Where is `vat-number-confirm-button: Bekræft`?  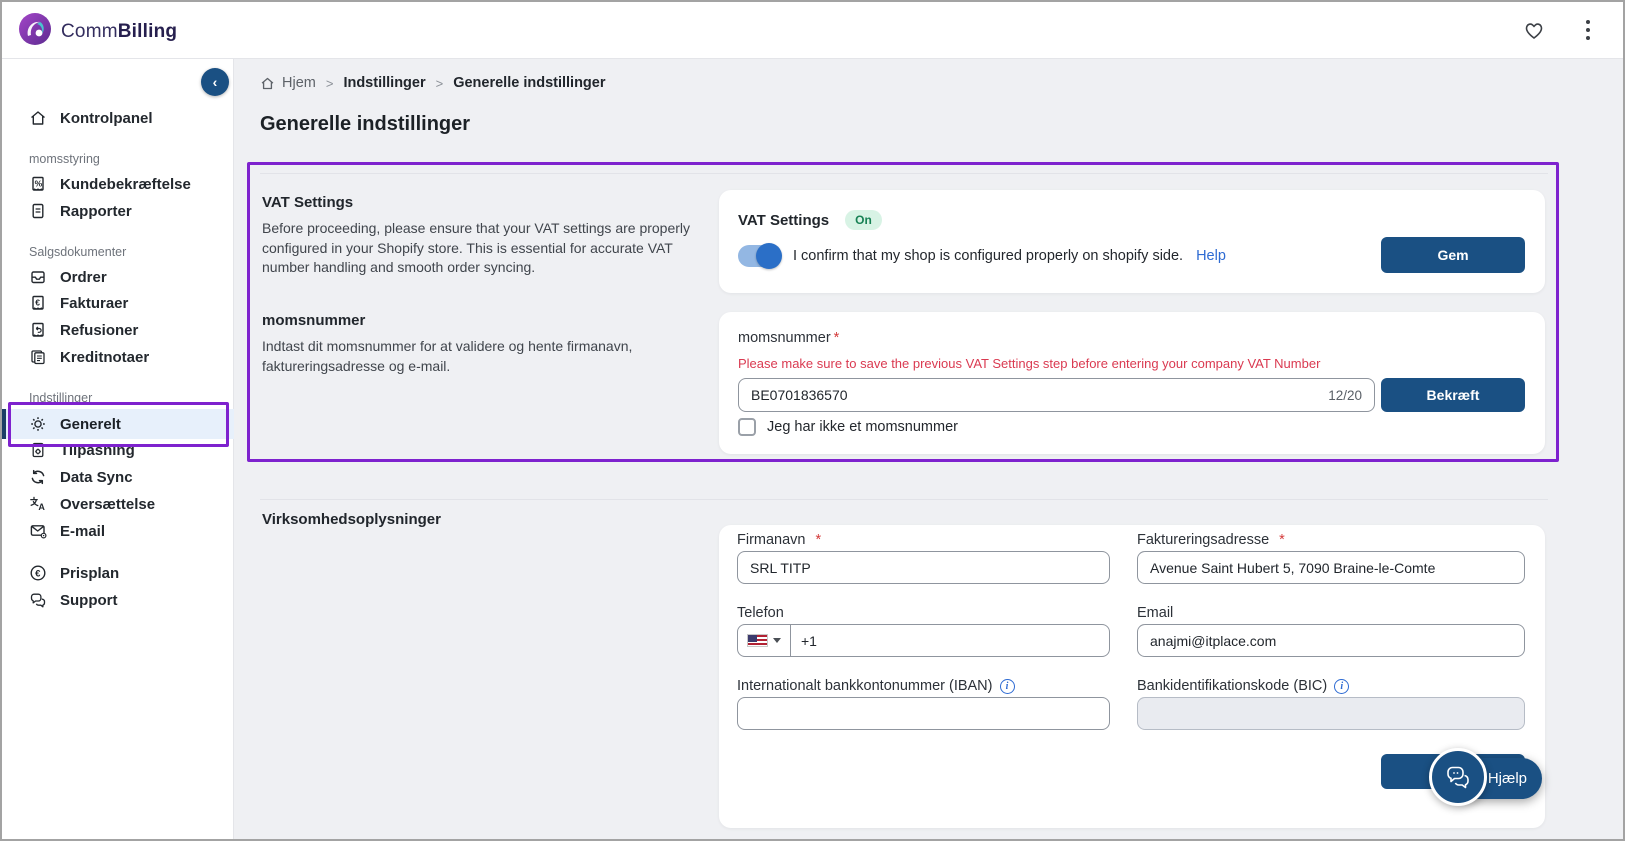
vat-number-confirm-button: Bekræft is located at coordinates (1453, 395).